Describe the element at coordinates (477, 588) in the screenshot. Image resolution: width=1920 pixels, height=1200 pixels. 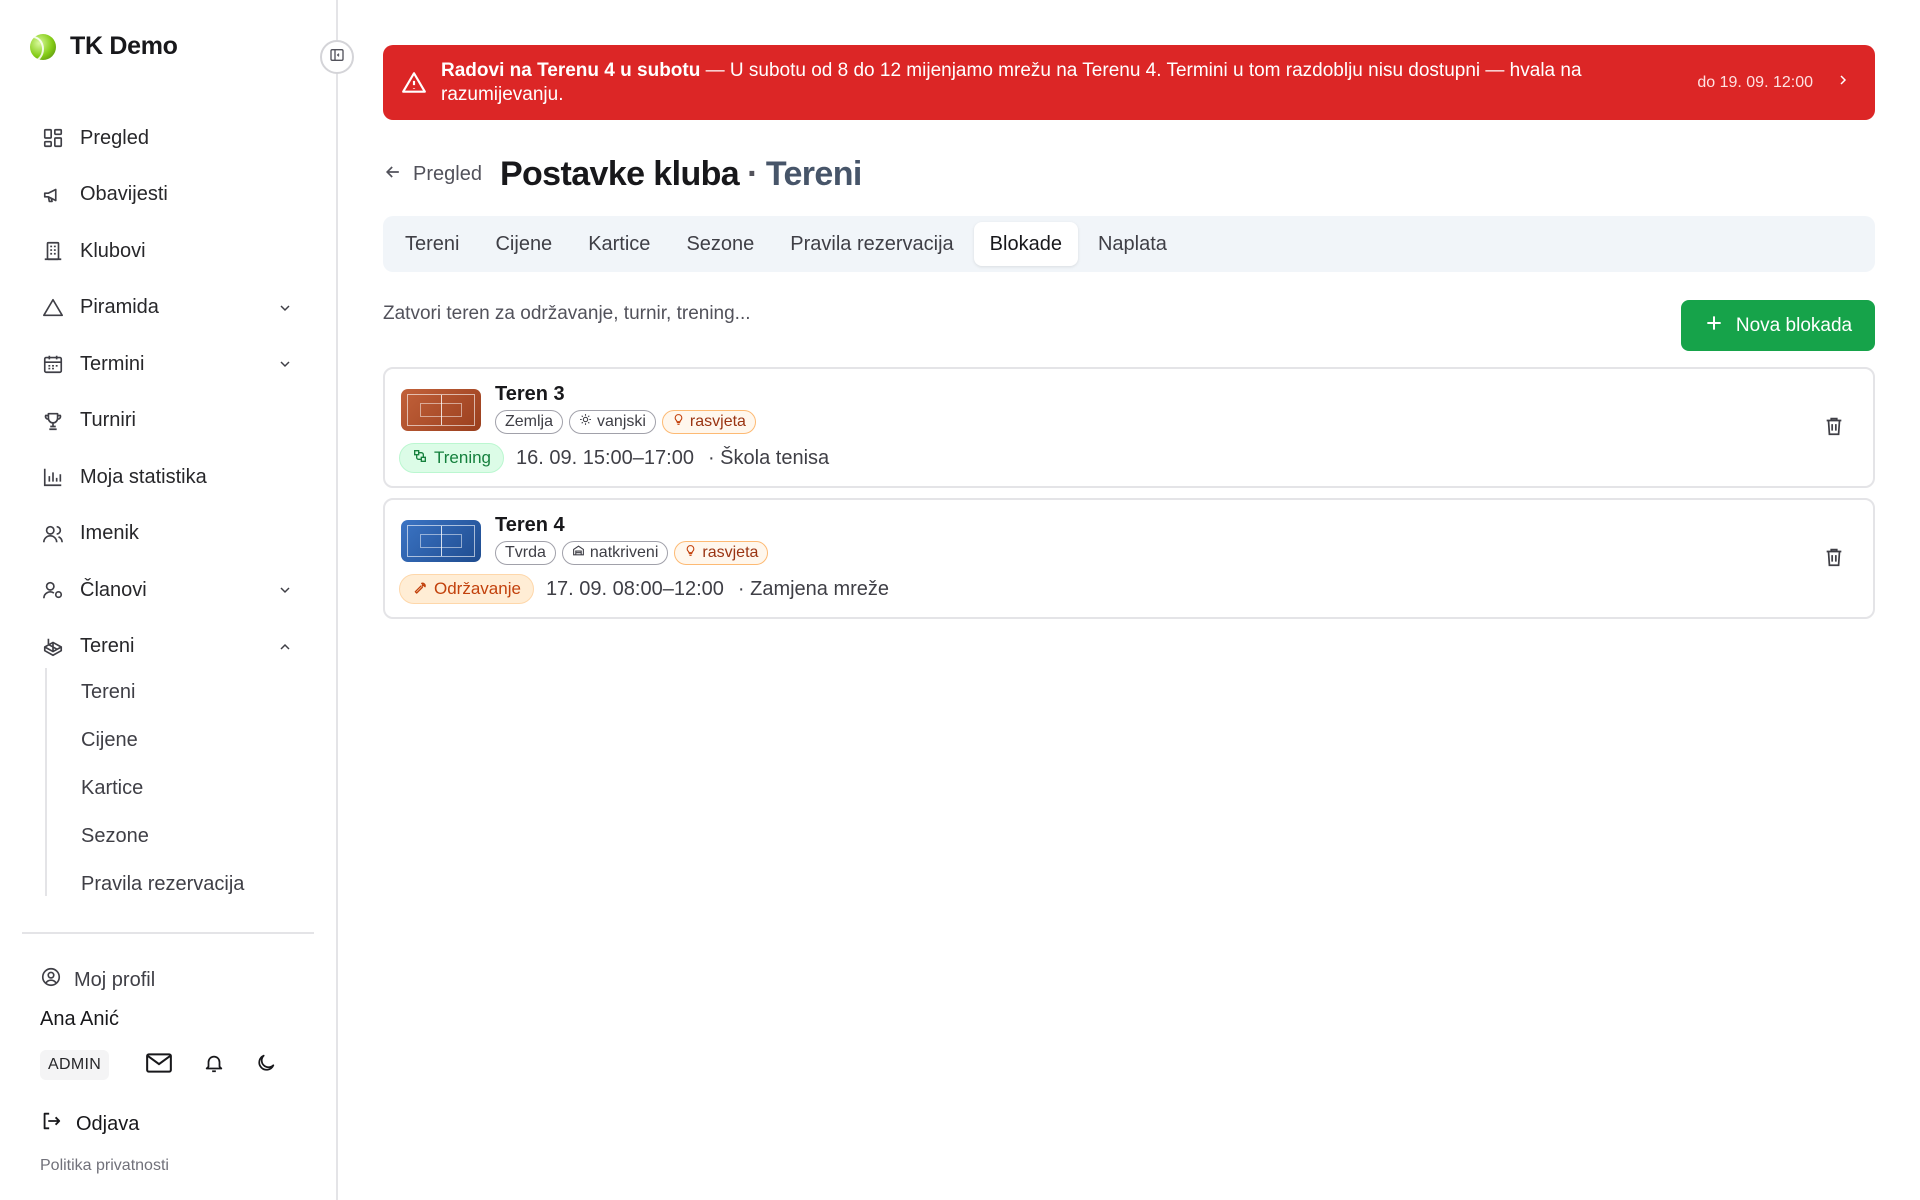
I see `block-type-label: Održavanje` at that location.